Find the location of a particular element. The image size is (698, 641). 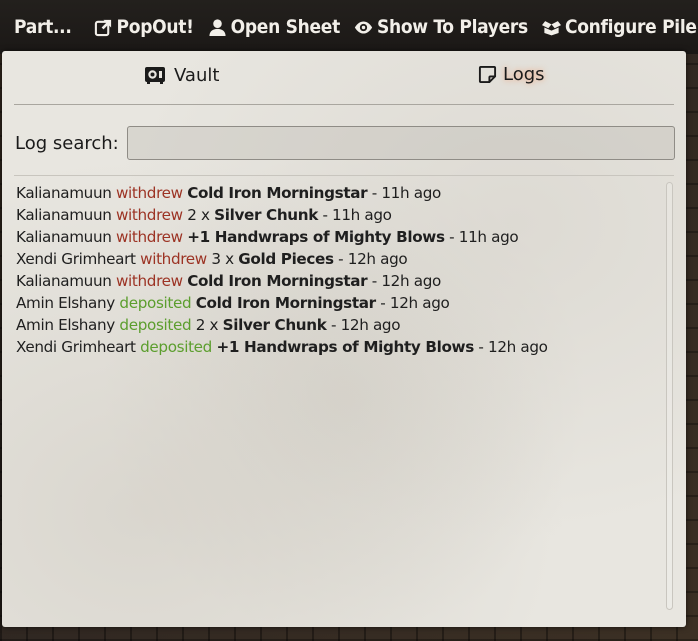

popout-label: PopOut! is located at coordinates (155, 27).